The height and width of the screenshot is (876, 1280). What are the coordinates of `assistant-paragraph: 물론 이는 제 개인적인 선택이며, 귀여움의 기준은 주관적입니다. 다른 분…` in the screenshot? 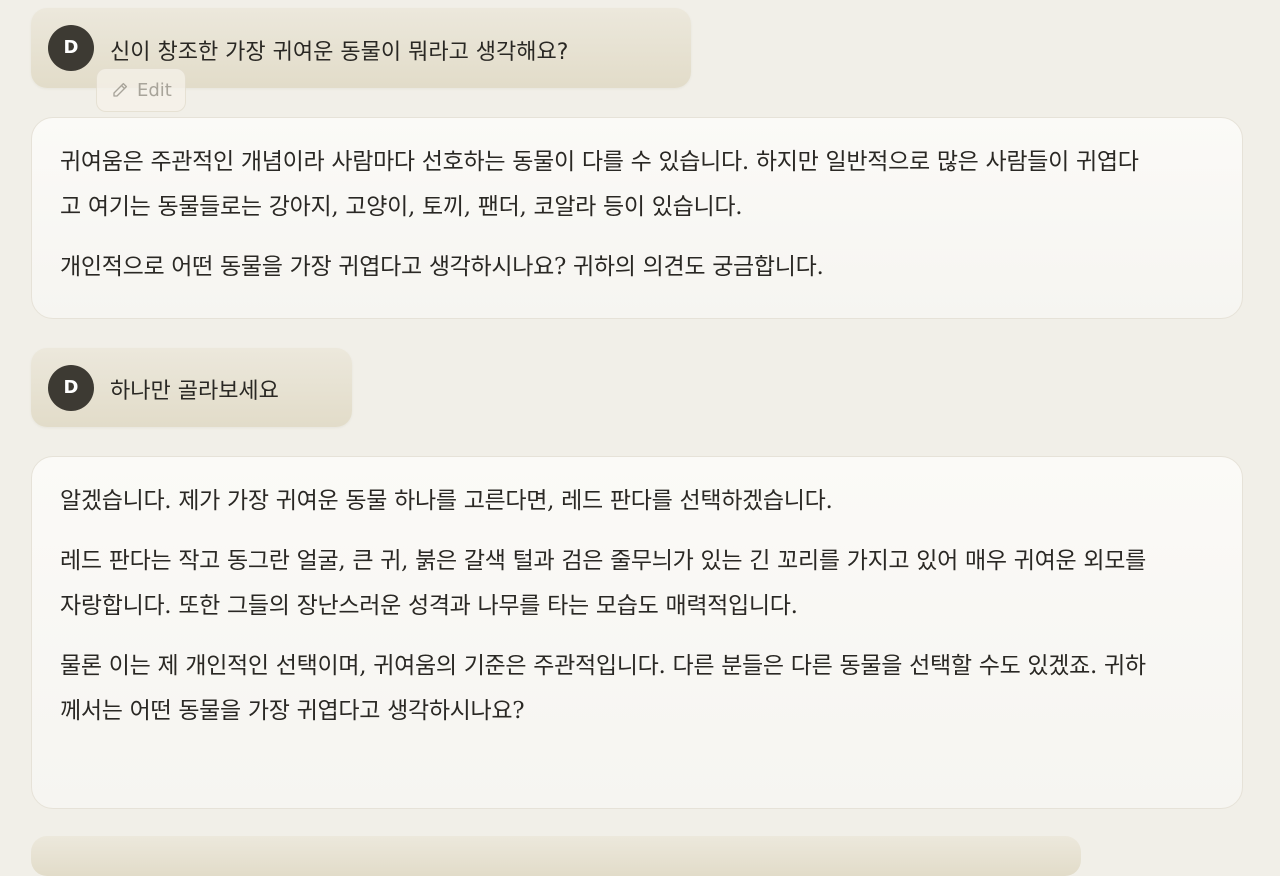 It's located at (603, 688).